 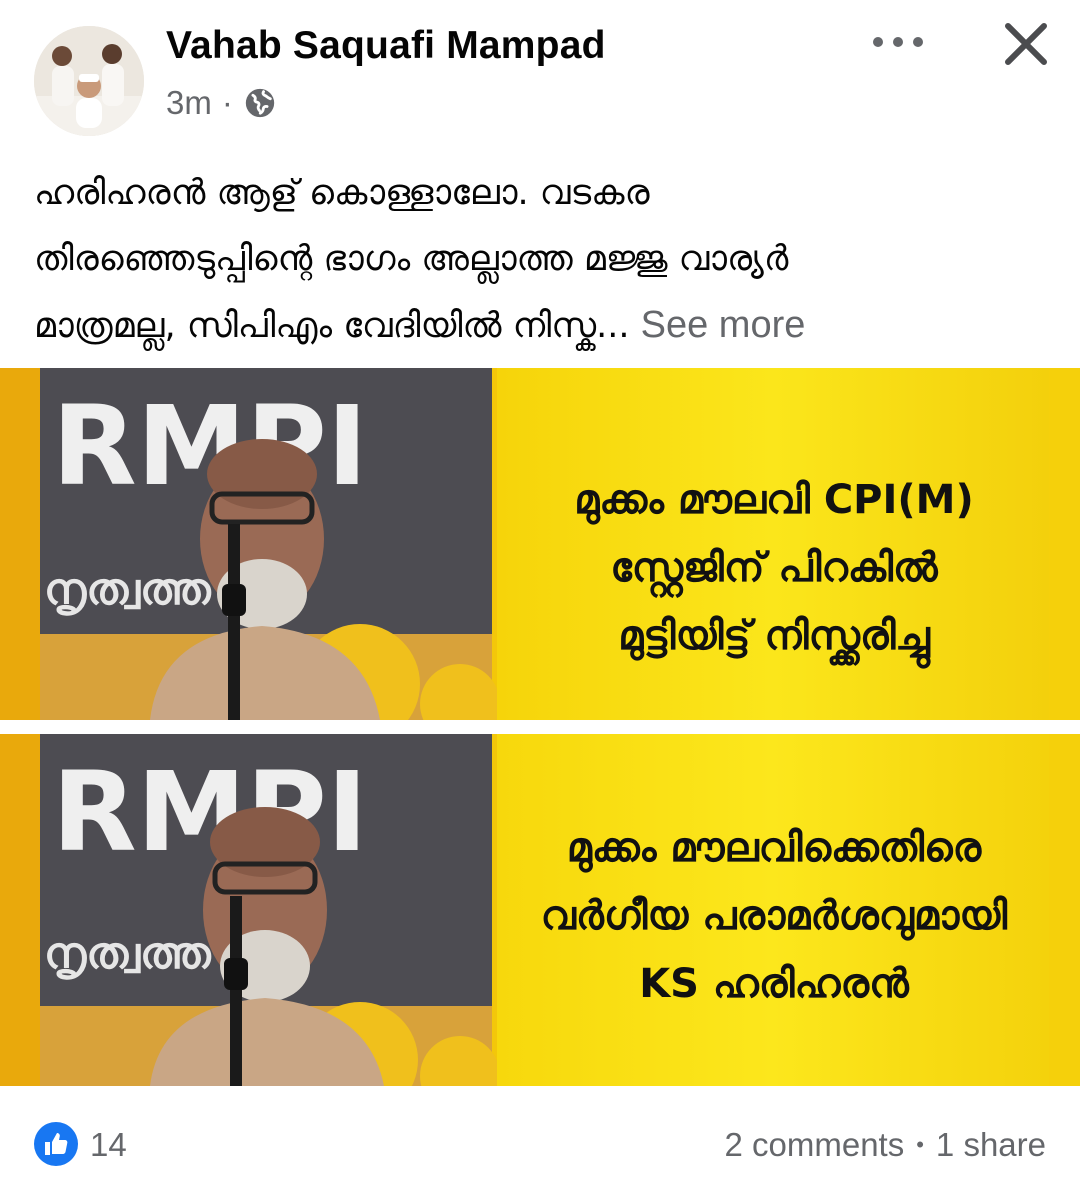 I want to click on avatar, so click(x=89, y=81).